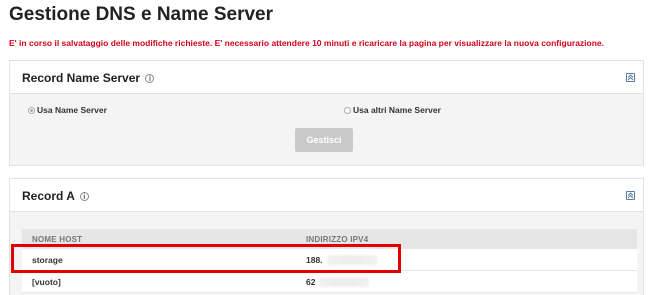 The height and width of the screenshot is (295, 650). Describe the element at coordinates (46, 281) in the screenshot. I see `host-cell: [vuoto]` at that location.